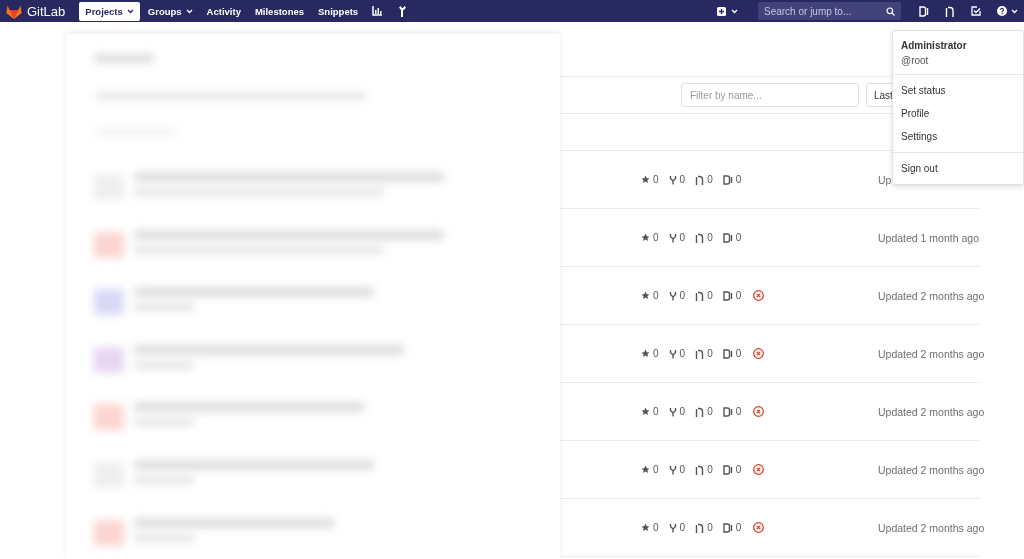 This screenshot has height=559, width=1024. I want to click on user-name: Administrator, so click(934, 45).